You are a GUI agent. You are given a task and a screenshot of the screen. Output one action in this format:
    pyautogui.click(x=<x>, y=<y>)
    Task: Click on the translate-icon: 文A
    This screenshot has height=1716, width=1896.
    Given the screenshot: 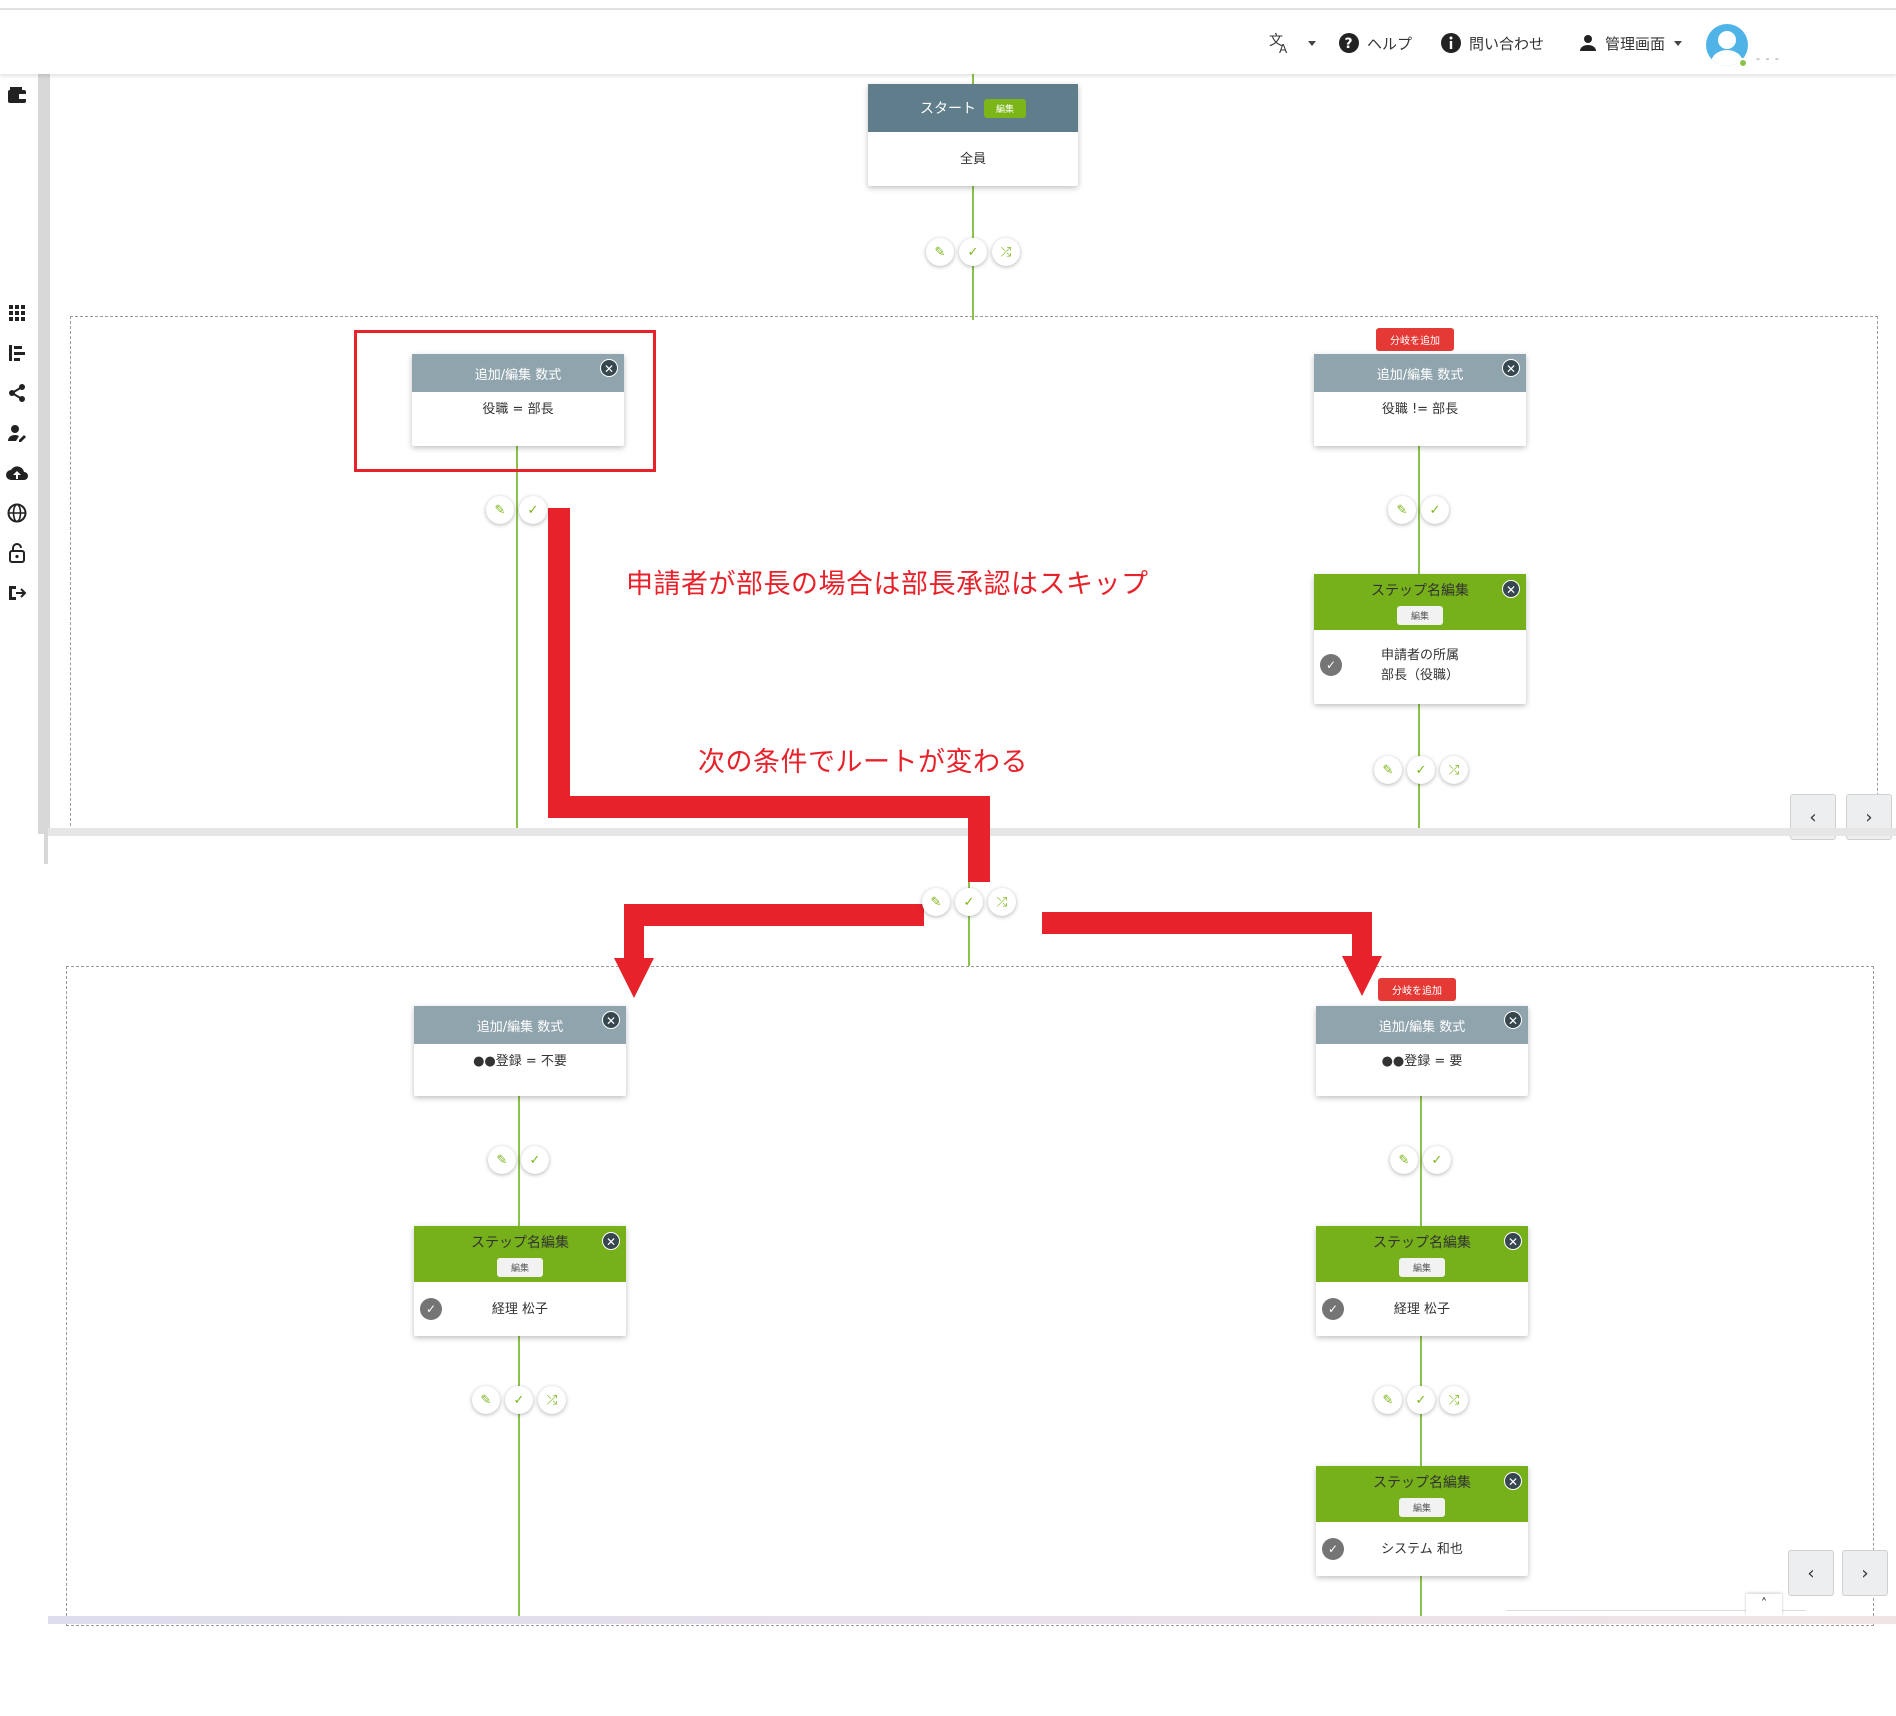 What is the action you would take?
    pyautogui.click(x=1280, y=43)
    